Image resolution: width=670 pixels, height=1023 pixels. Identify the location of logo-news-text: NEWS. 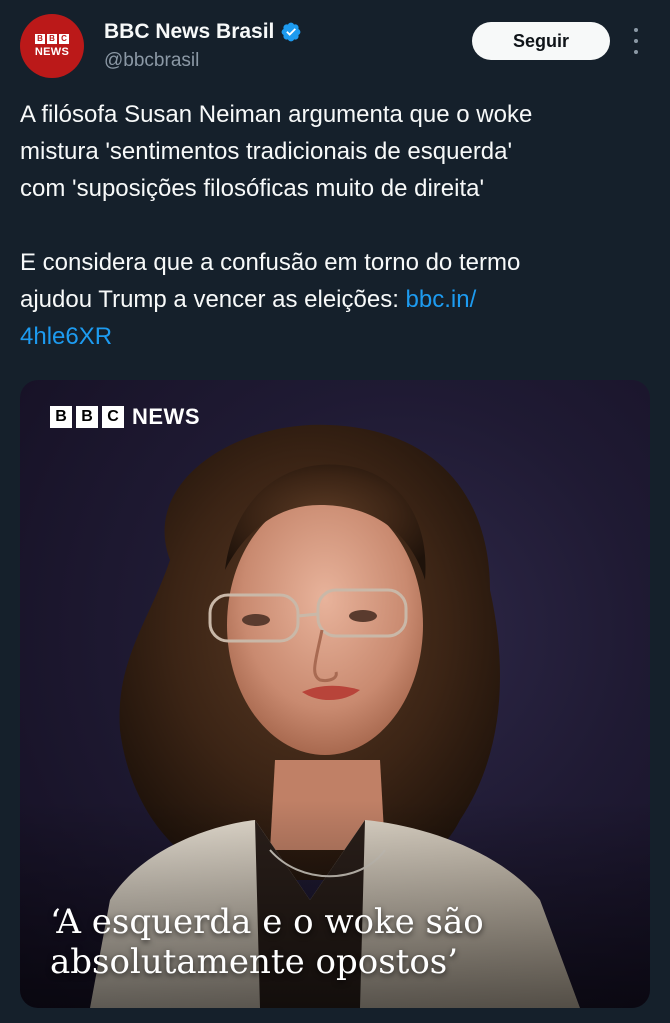
(166, 416).